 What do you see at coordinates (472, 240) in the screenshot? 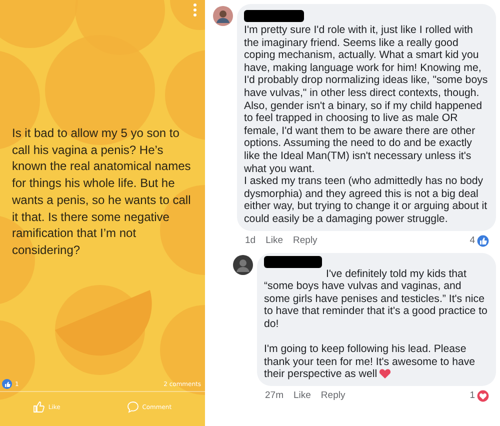
I see `reaction-count: 4` at bounding box center [472, 240].